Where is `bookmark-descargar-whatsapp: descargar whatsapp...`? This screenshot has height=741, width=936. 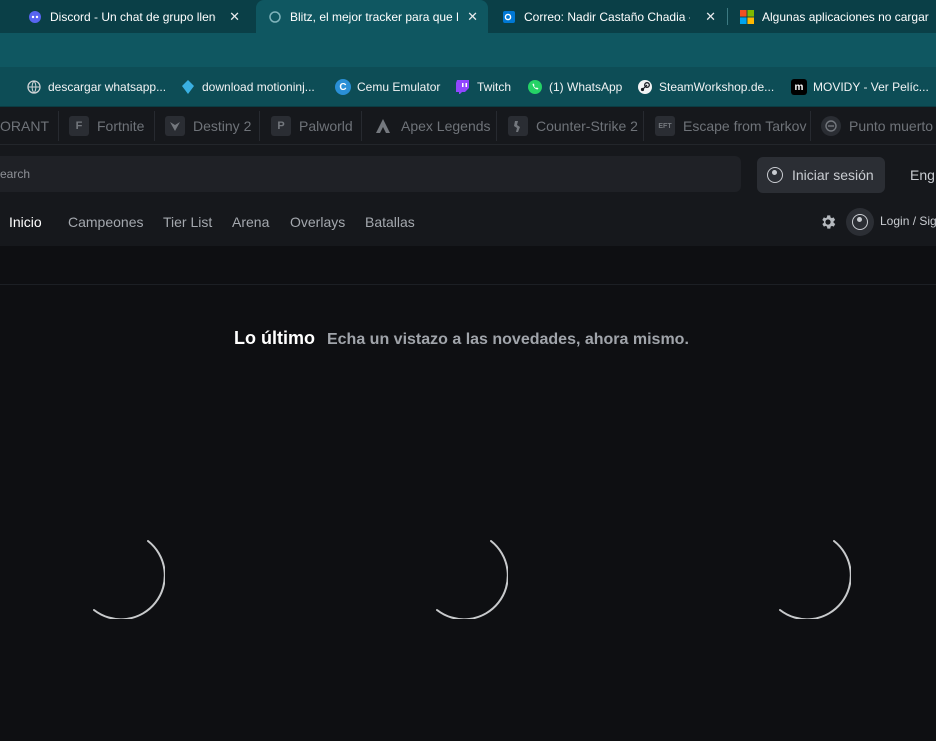
bookmark-descargar-whatsapp: descargar whatsapp... is located at coordinates (96, 87).